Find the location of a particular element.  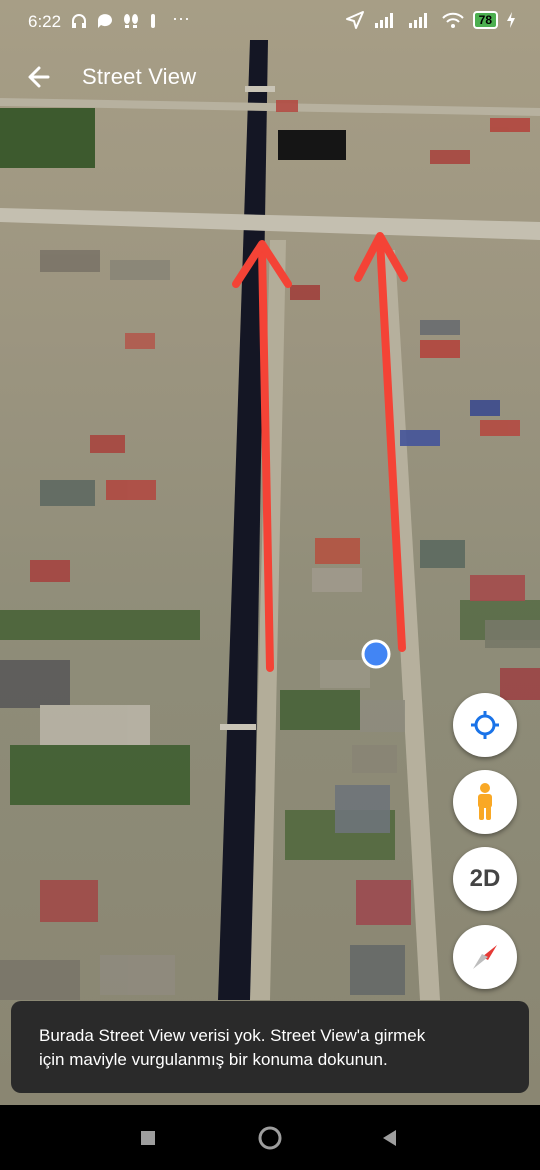

location-dot is located at coordinates (376, 654).